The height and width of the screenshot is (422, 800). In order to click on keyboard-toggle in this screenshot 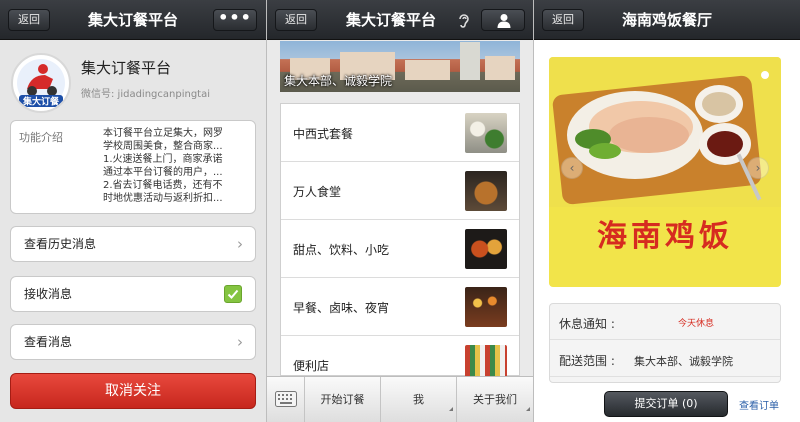, I will do `click(286, 399)`.